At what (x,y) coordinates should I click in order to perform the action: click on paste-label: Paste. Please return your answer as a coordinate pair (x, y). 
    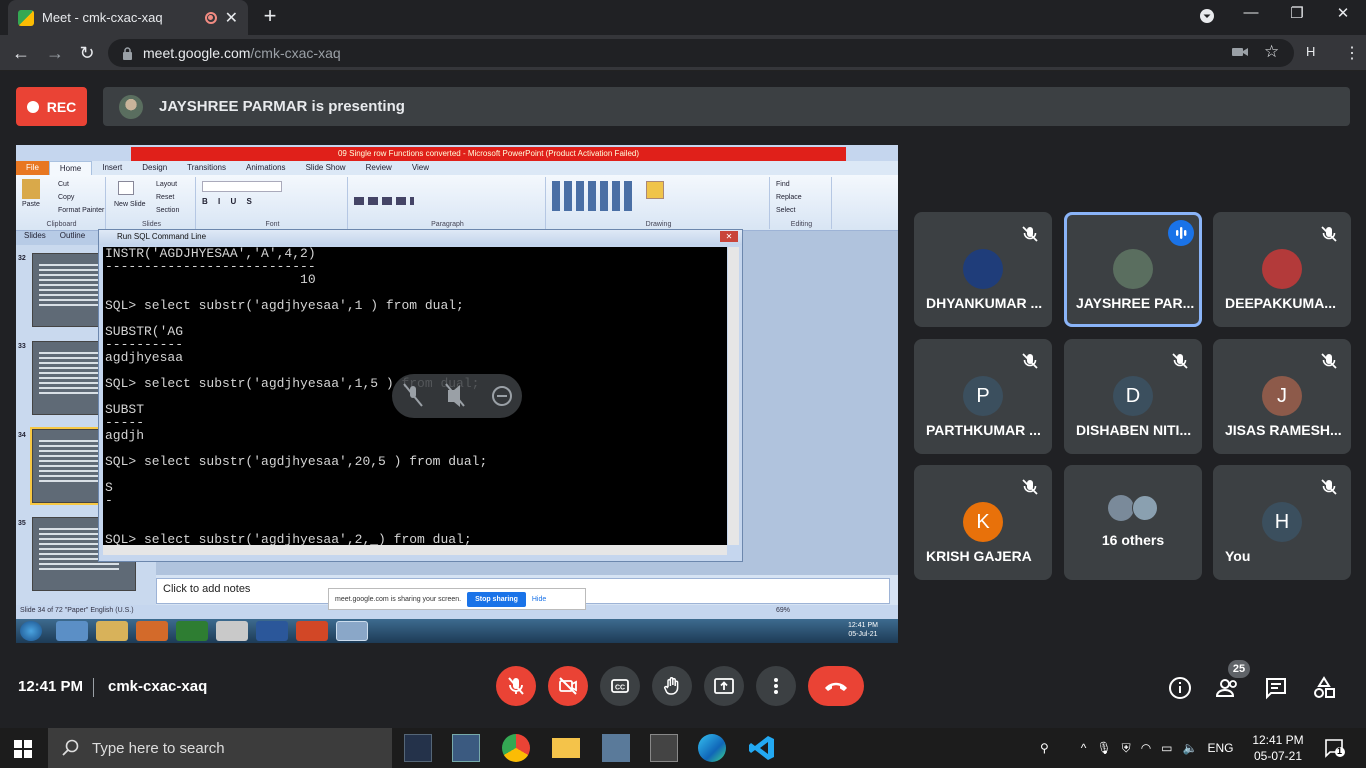
    Looking at the image, I should click on (31, 204).